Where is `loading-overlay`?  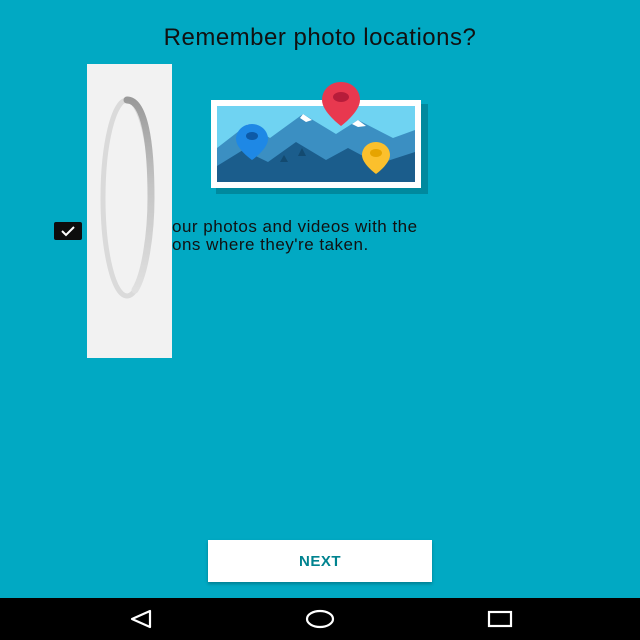 loading-overlay is located at coordinates (129, 211).